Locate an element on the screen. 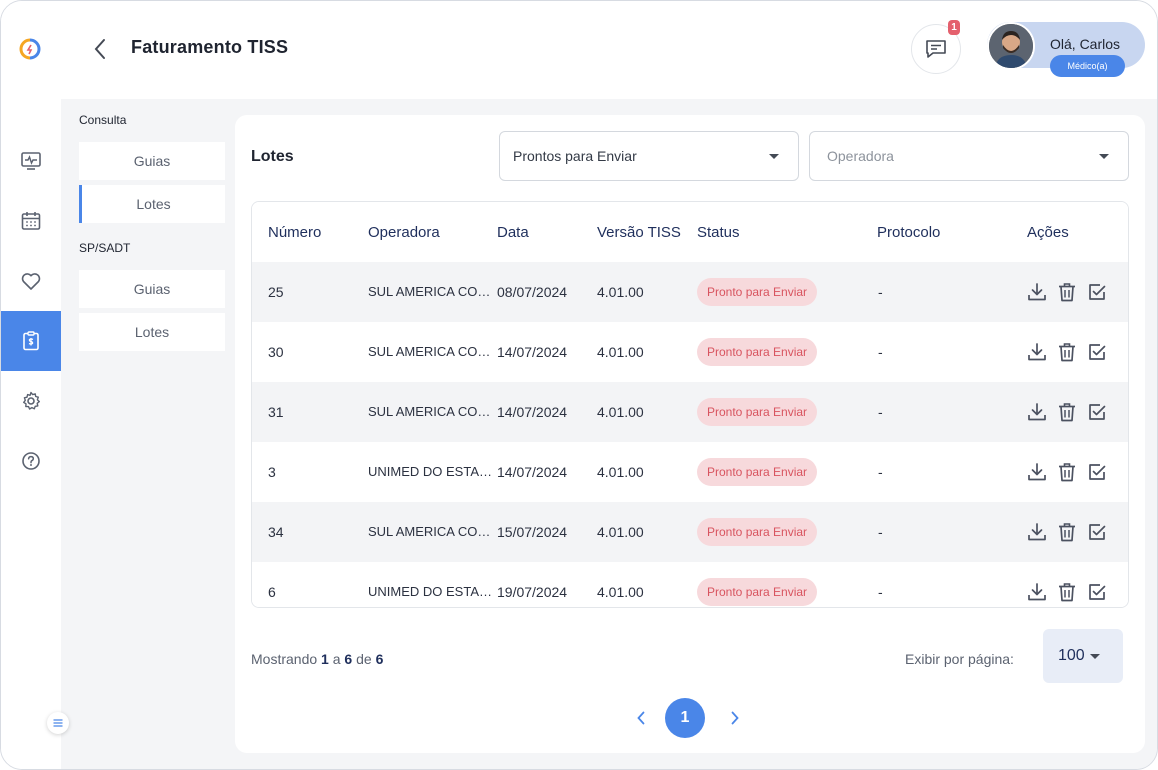  sidebar-toggle-button is located at coordinates (58, 723).